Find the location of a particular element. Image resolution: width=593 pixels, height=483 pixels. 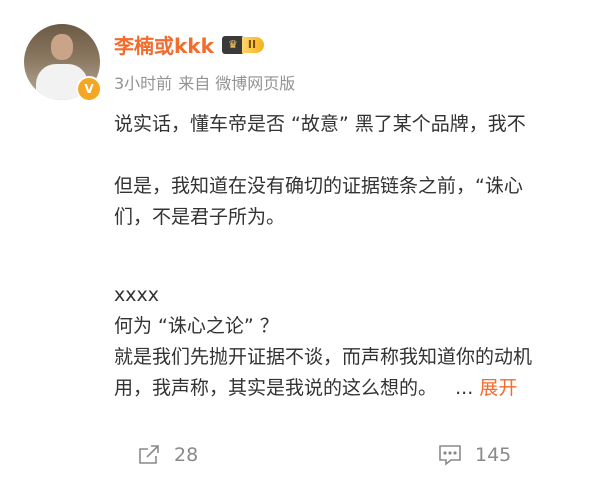

post-source: 来自 微博网页版 is located at coordinates (237, 83).